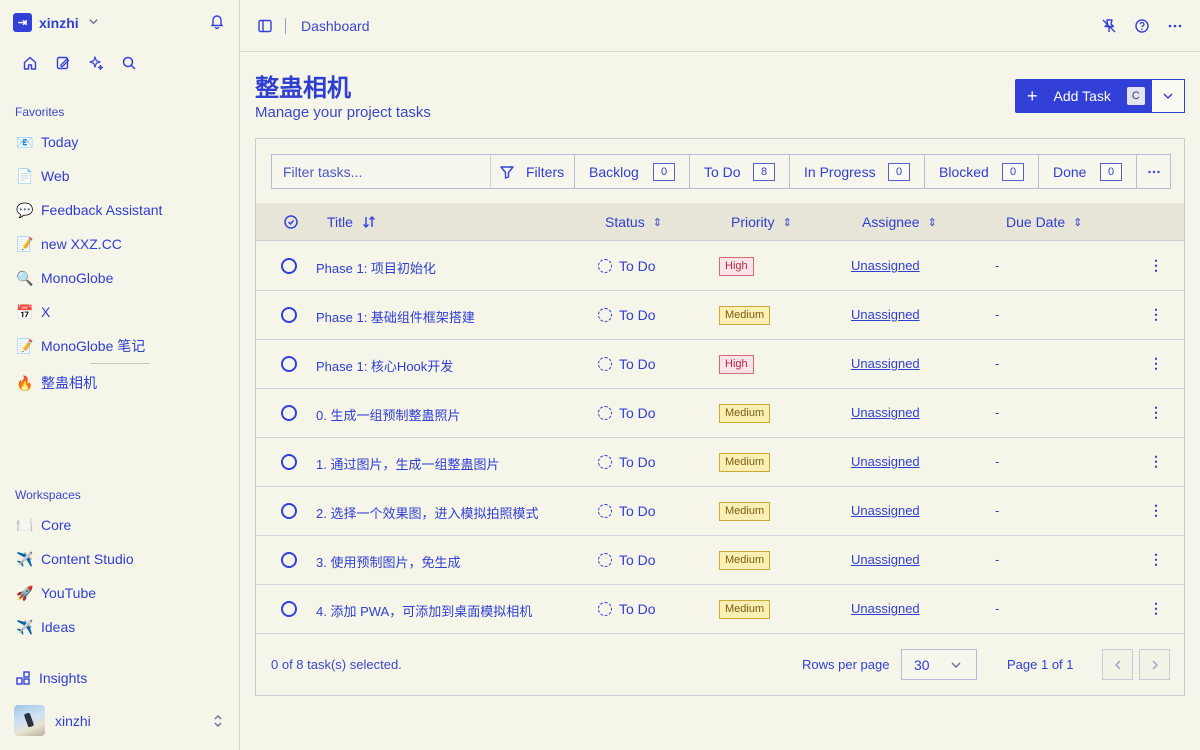 The image size is (1200, 750). I want to click on status-filter-in-progress: In Progress 0, so click(857, 171).